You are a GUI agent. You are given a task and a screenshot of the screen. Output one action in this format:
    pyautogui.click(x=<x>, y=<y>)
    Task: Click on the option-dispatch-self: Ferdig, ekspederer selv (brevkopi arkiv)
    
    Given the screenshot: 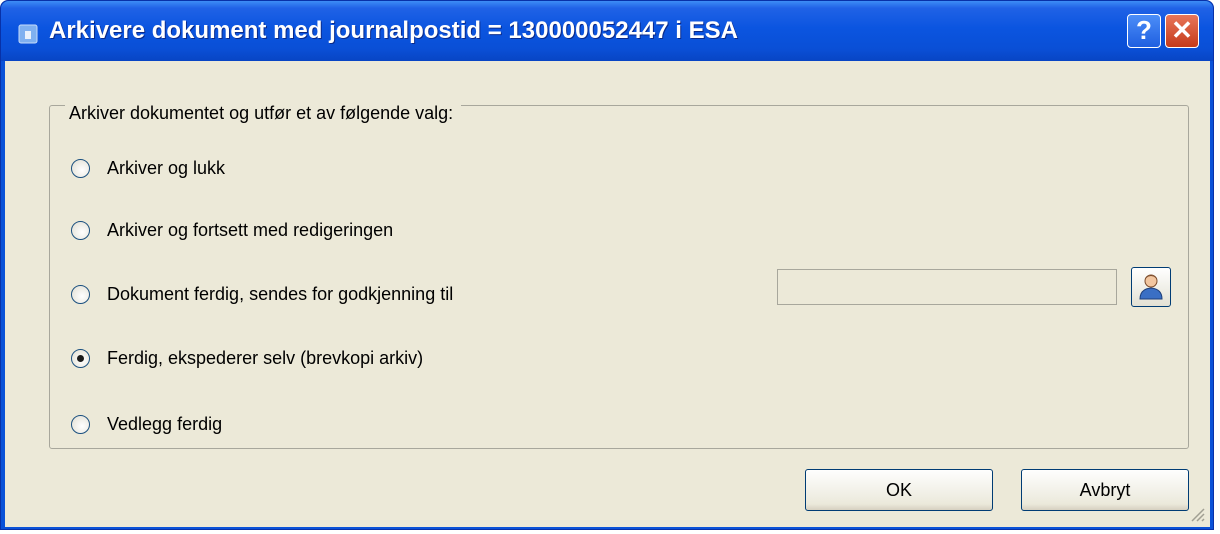 What is the action you would take?
    pyautogui.click(x=247, y=358)
    